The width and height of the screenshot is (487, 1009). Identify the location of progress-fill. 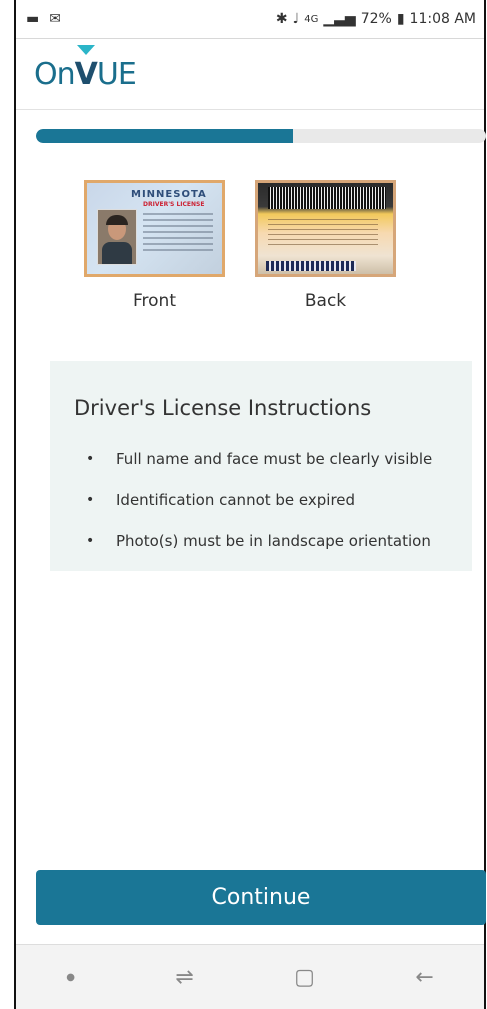
(164, 136).